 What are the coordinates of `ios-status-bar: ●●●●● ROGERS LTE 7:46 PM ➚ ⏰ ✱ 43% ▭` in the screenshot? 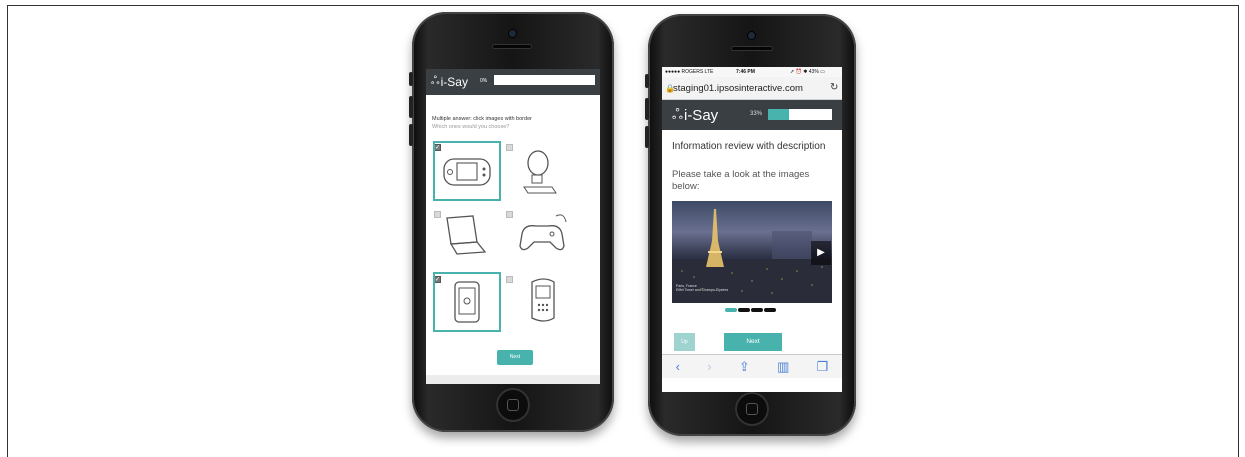 It's located at (752, 72).